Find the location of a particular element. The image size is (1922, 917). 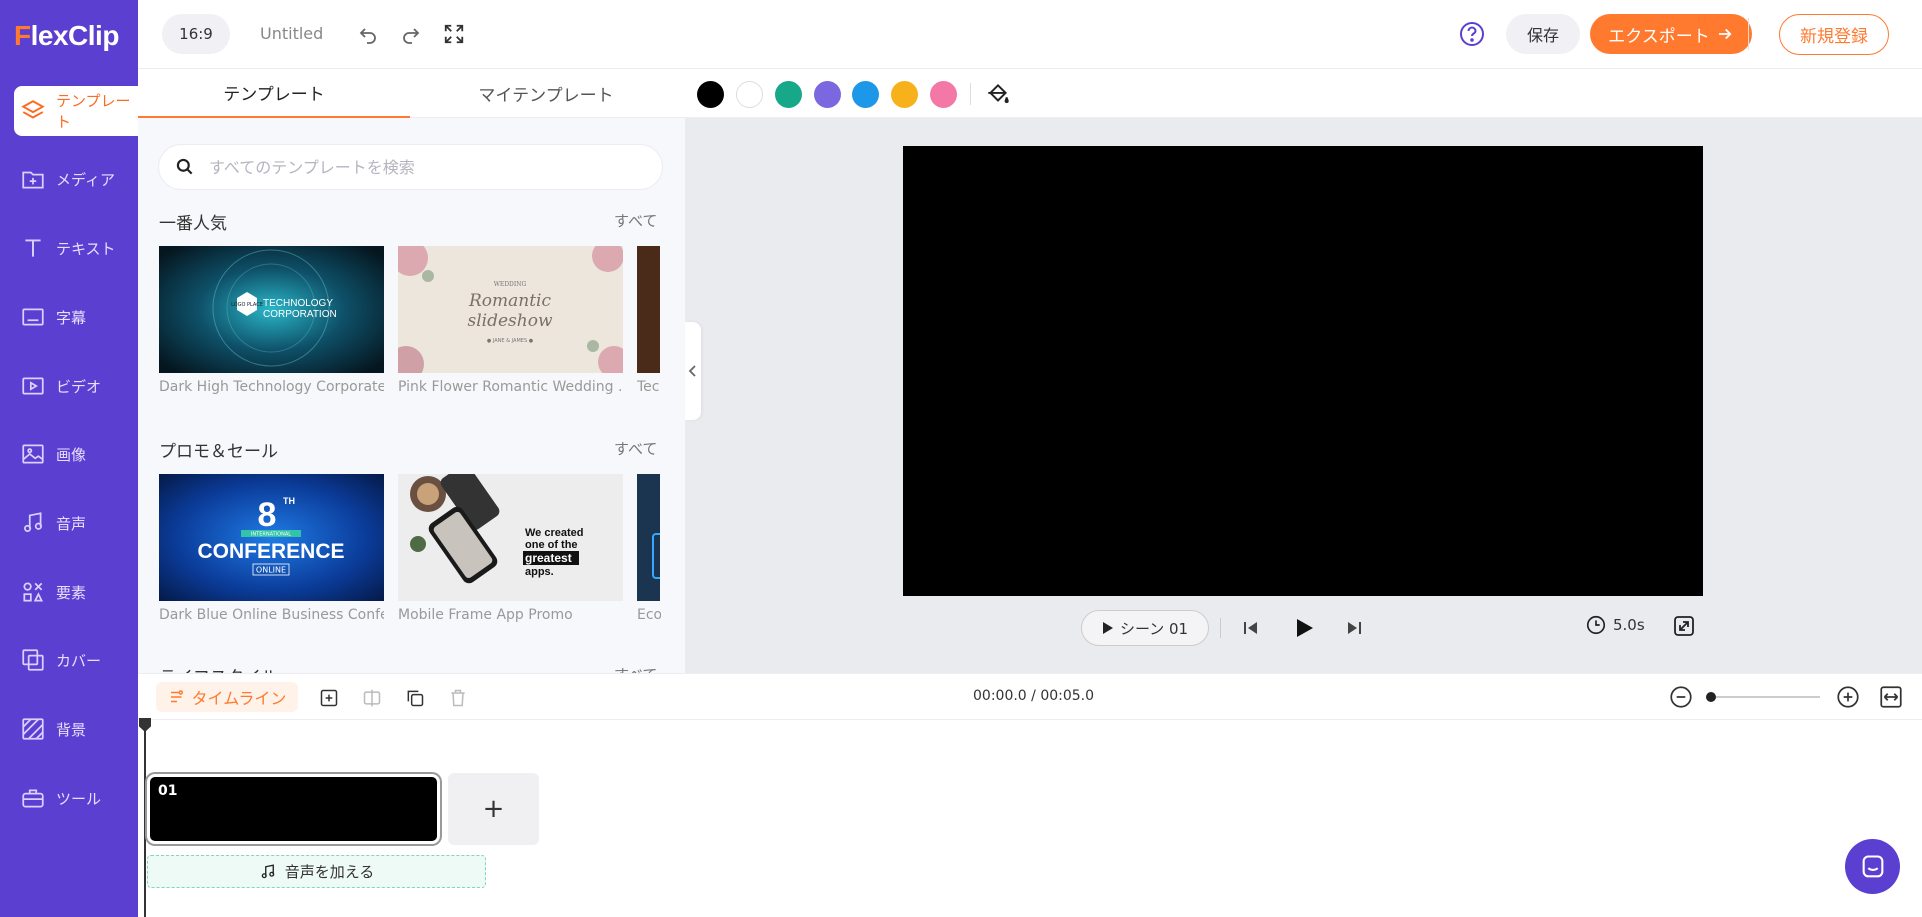

sidebar-item-text: テキスト is located at coordinates (76, 248).